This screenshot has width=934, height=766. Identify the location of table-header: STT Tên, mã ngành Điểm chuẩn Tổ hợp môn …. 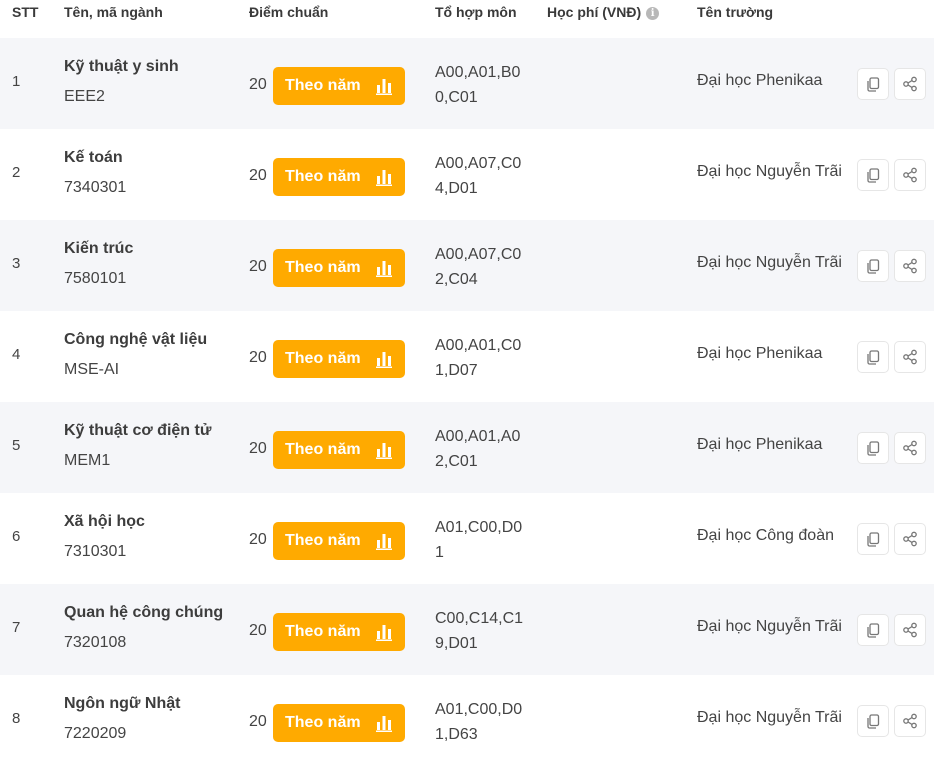
(467, 19).